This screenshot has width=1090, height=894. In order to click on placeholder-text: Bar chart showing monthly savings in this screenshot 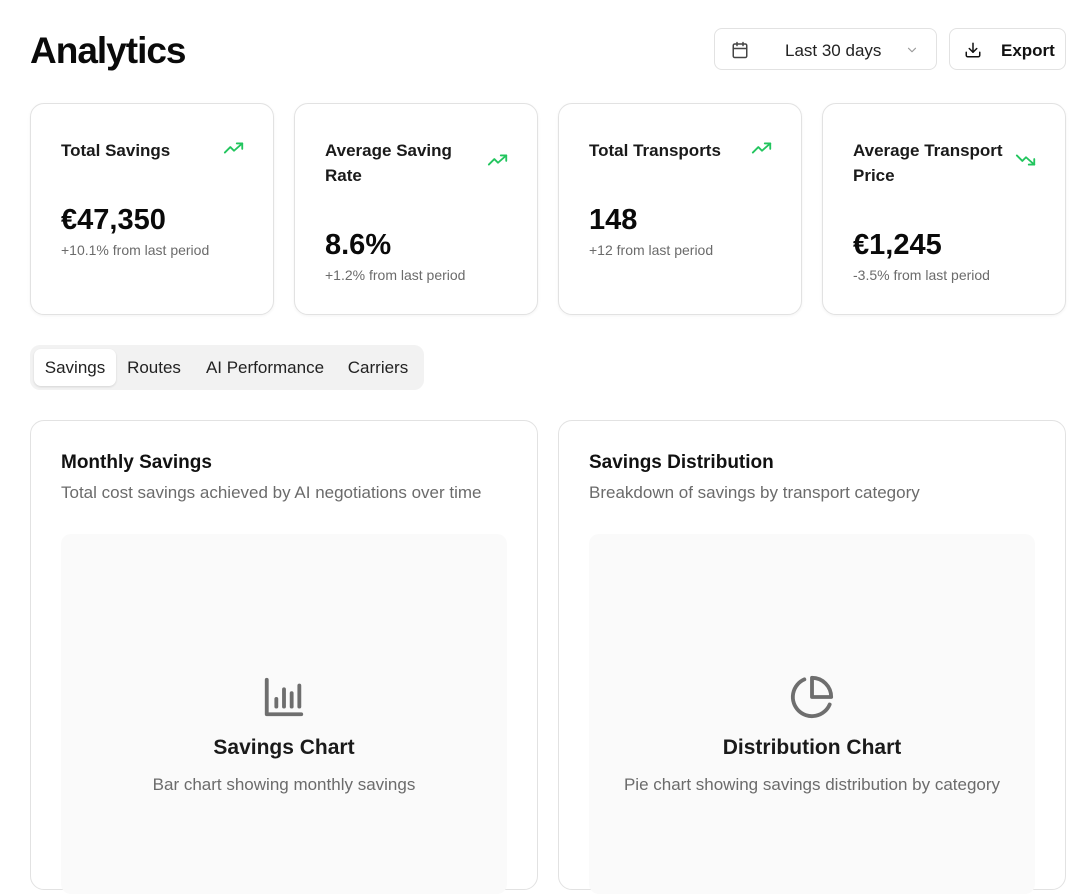, I will do `click(284, 784)`.